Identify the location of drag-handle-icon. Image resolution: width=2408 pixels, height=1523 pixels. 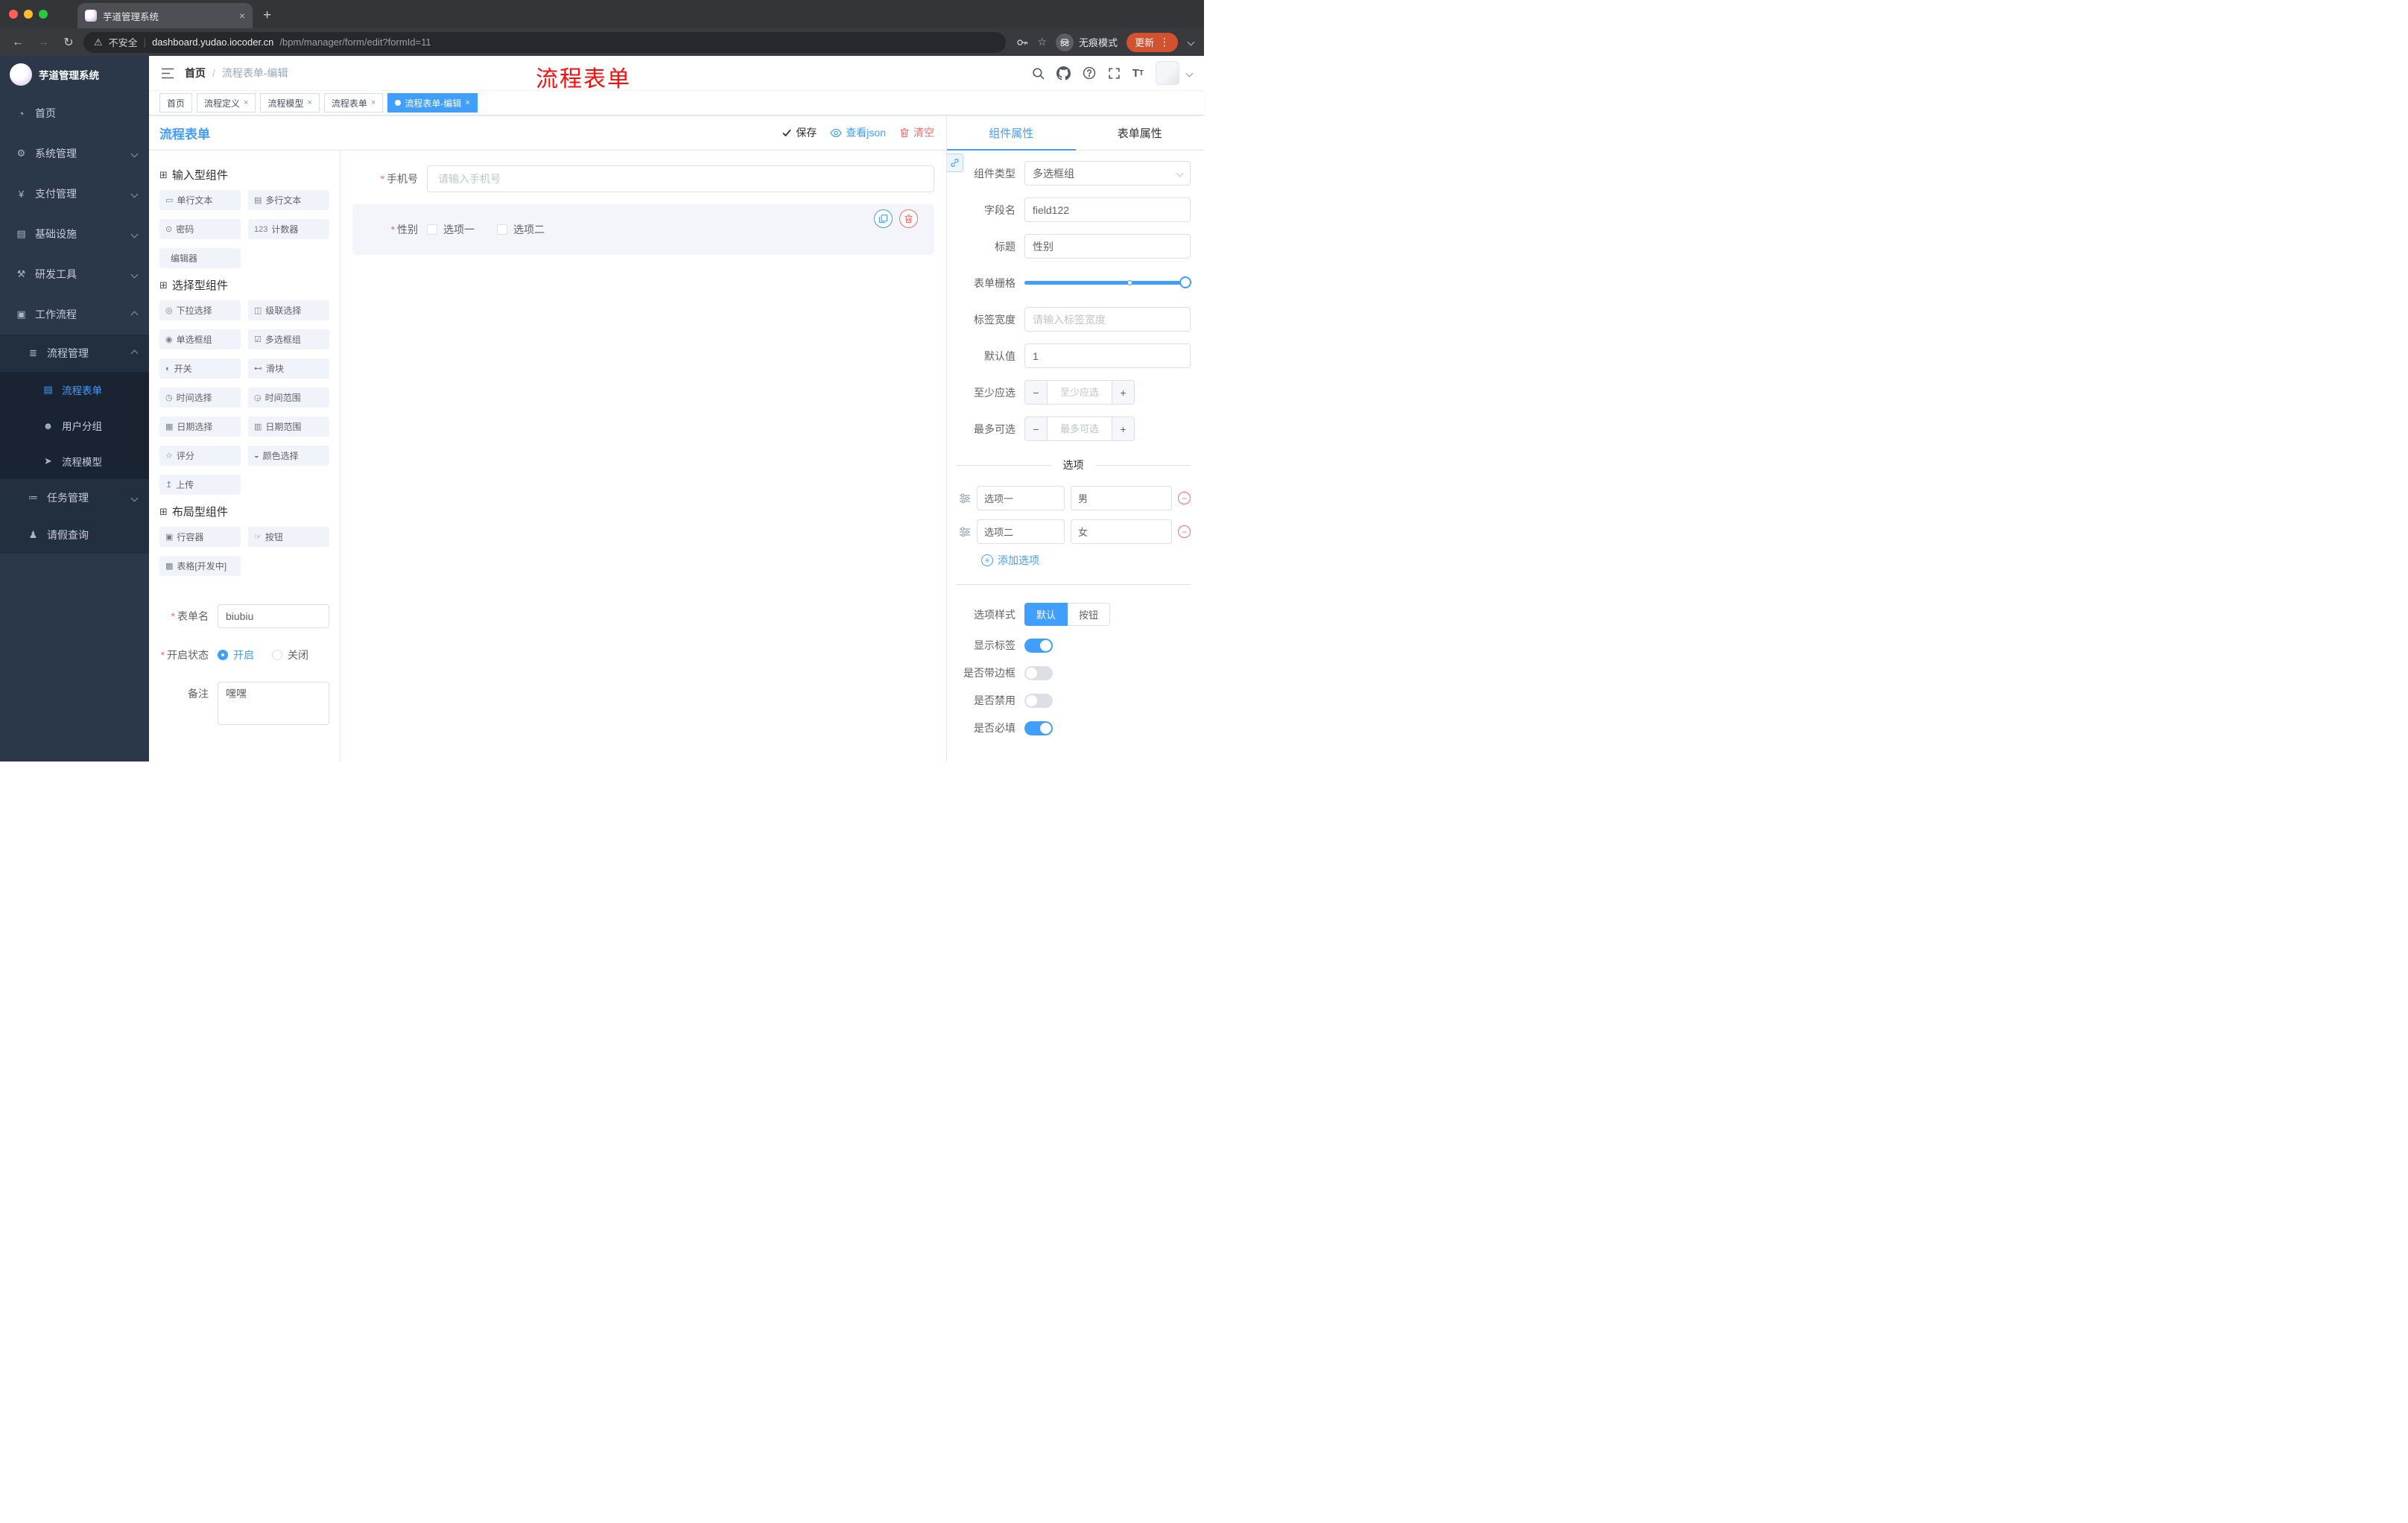
(965, 532).